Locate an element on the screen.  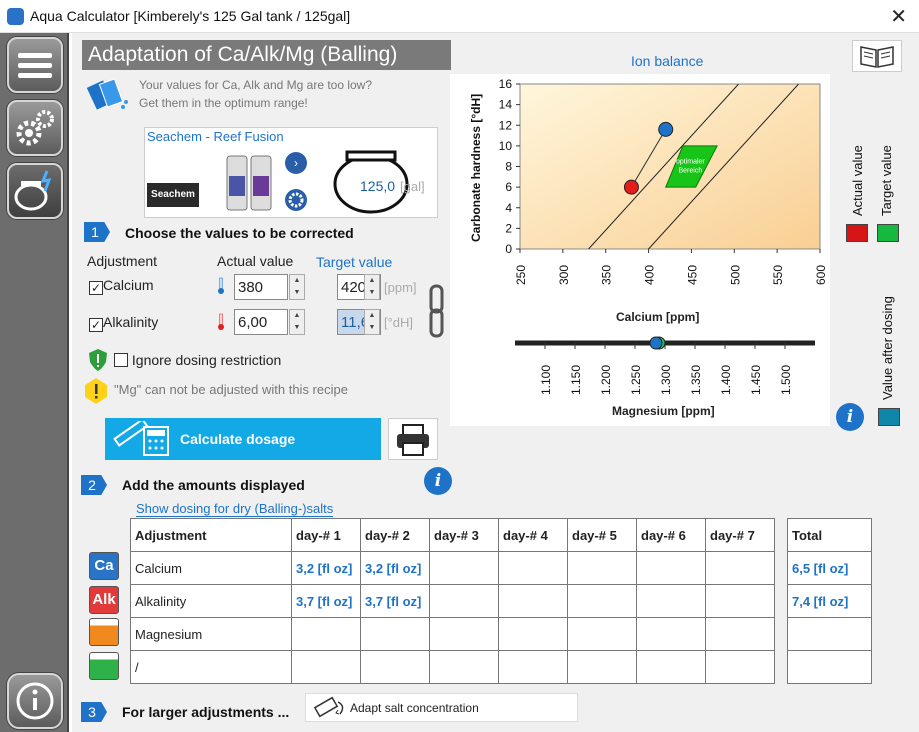
alkalinity-checkbox-row: ✓ Alkalinity is located at coordinates (123, 323).